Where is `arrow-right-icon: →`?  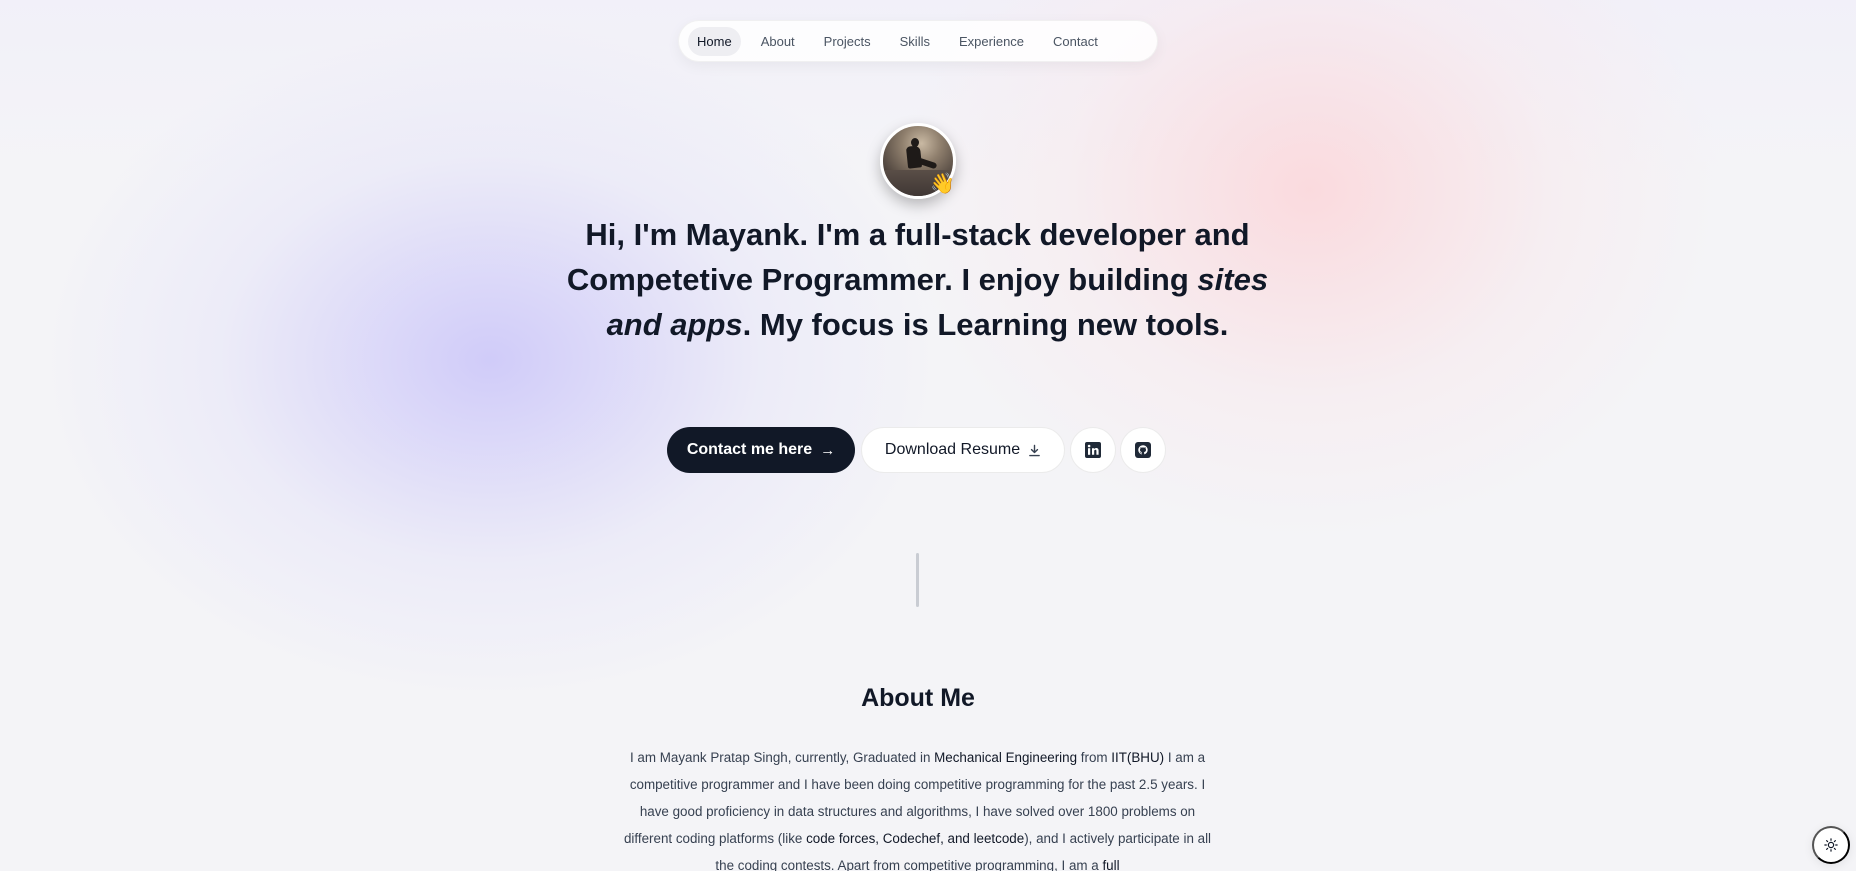 arrow-right-icon: → is located at coordinates (828, 450).